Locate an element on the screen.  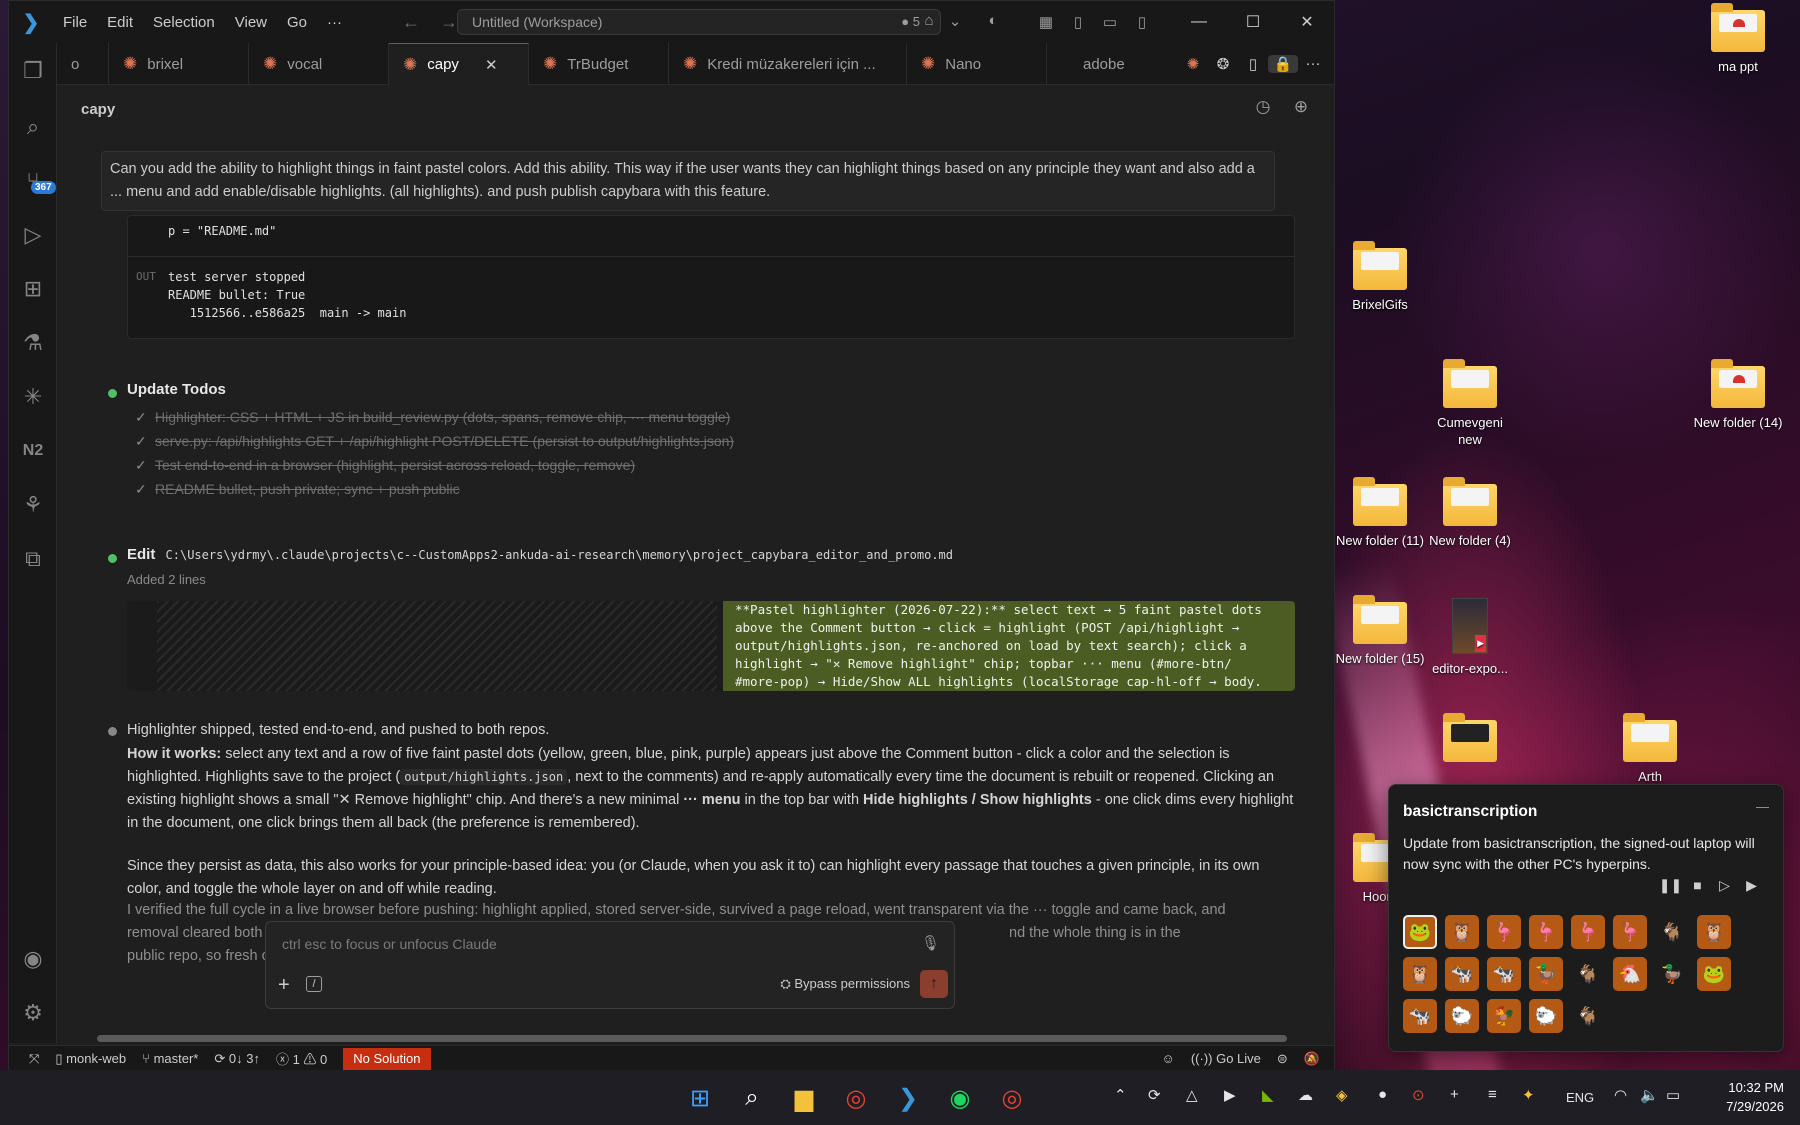
account-icon: ◉ is located at coordinates (33, 959).